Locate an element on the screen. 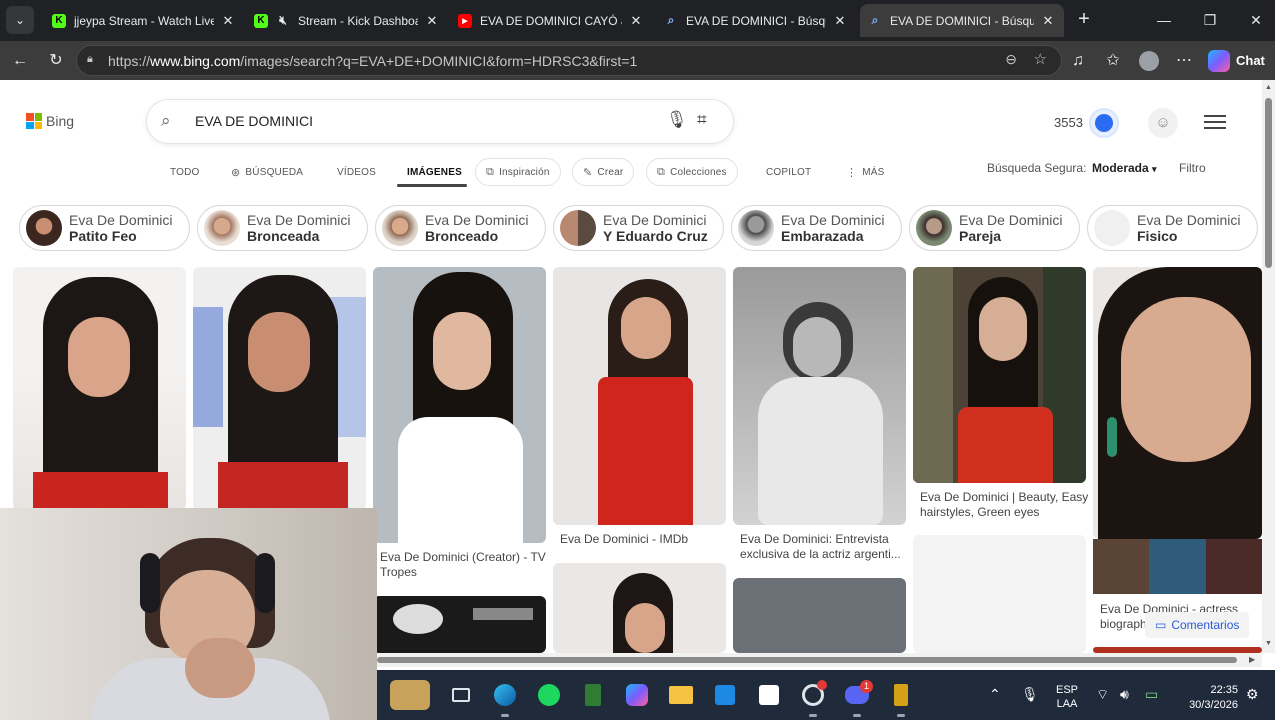 The width and height of the screenshot is (1275, 720). close-window-button: ✕ is located at coordinates (1256, 20).